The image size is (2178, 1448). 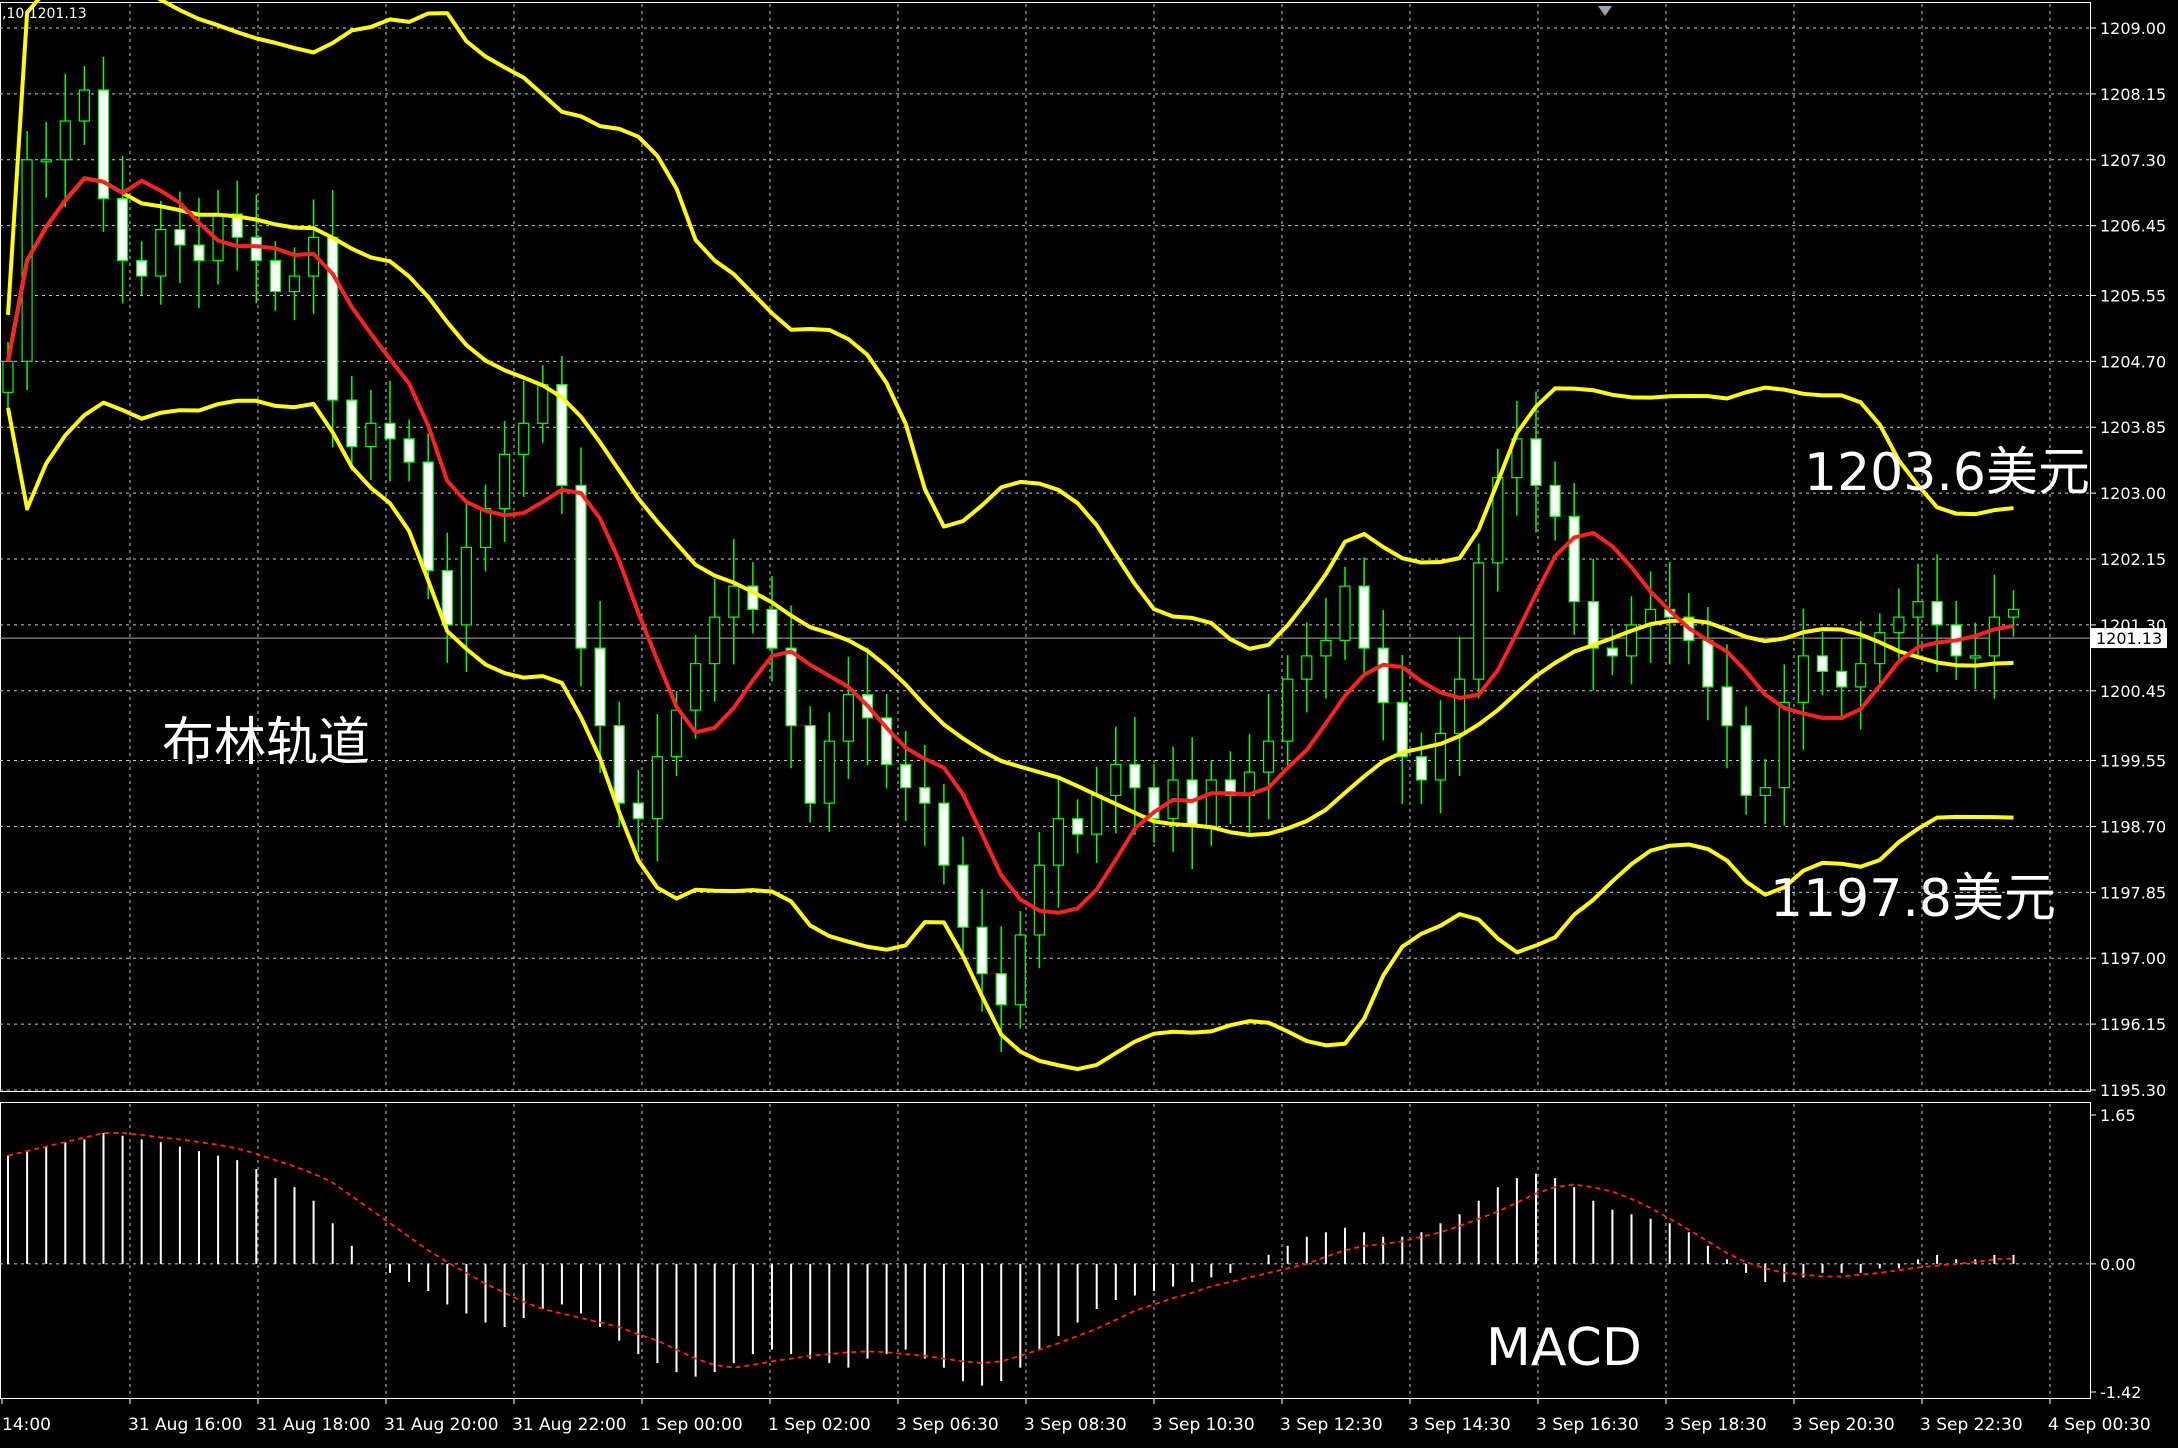 What do you see at coordinates (266, 743) in the screenshot?
I see `bollinger-label: 布林轨道` at bounding box center [266, 743].